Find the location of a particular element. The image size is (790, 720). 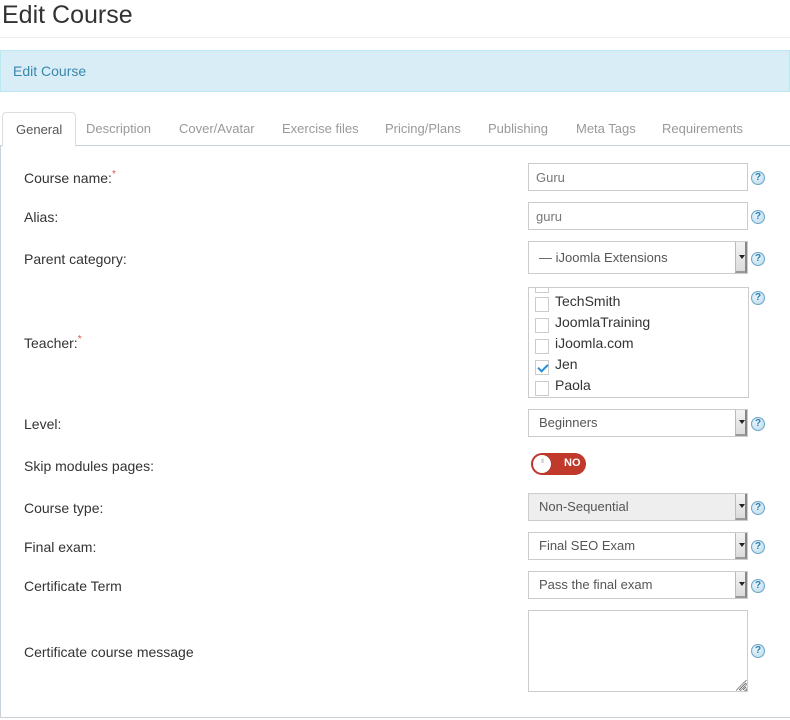

level-value: Beginners is located at coordinates (568, 422).